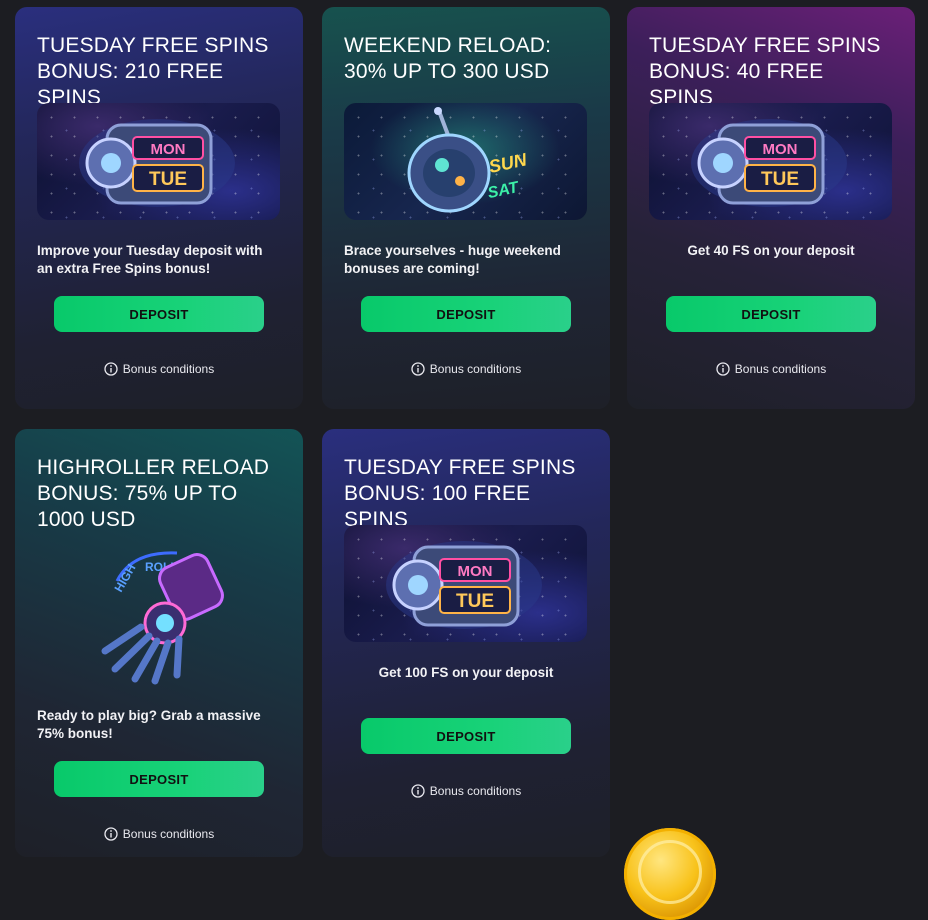 The width and height of the screenshot is (928, 920). I want to click on bonus-title: TUESDAY FREE SPINS BONUS: 100 FREE SPINS, so click(460, 493).